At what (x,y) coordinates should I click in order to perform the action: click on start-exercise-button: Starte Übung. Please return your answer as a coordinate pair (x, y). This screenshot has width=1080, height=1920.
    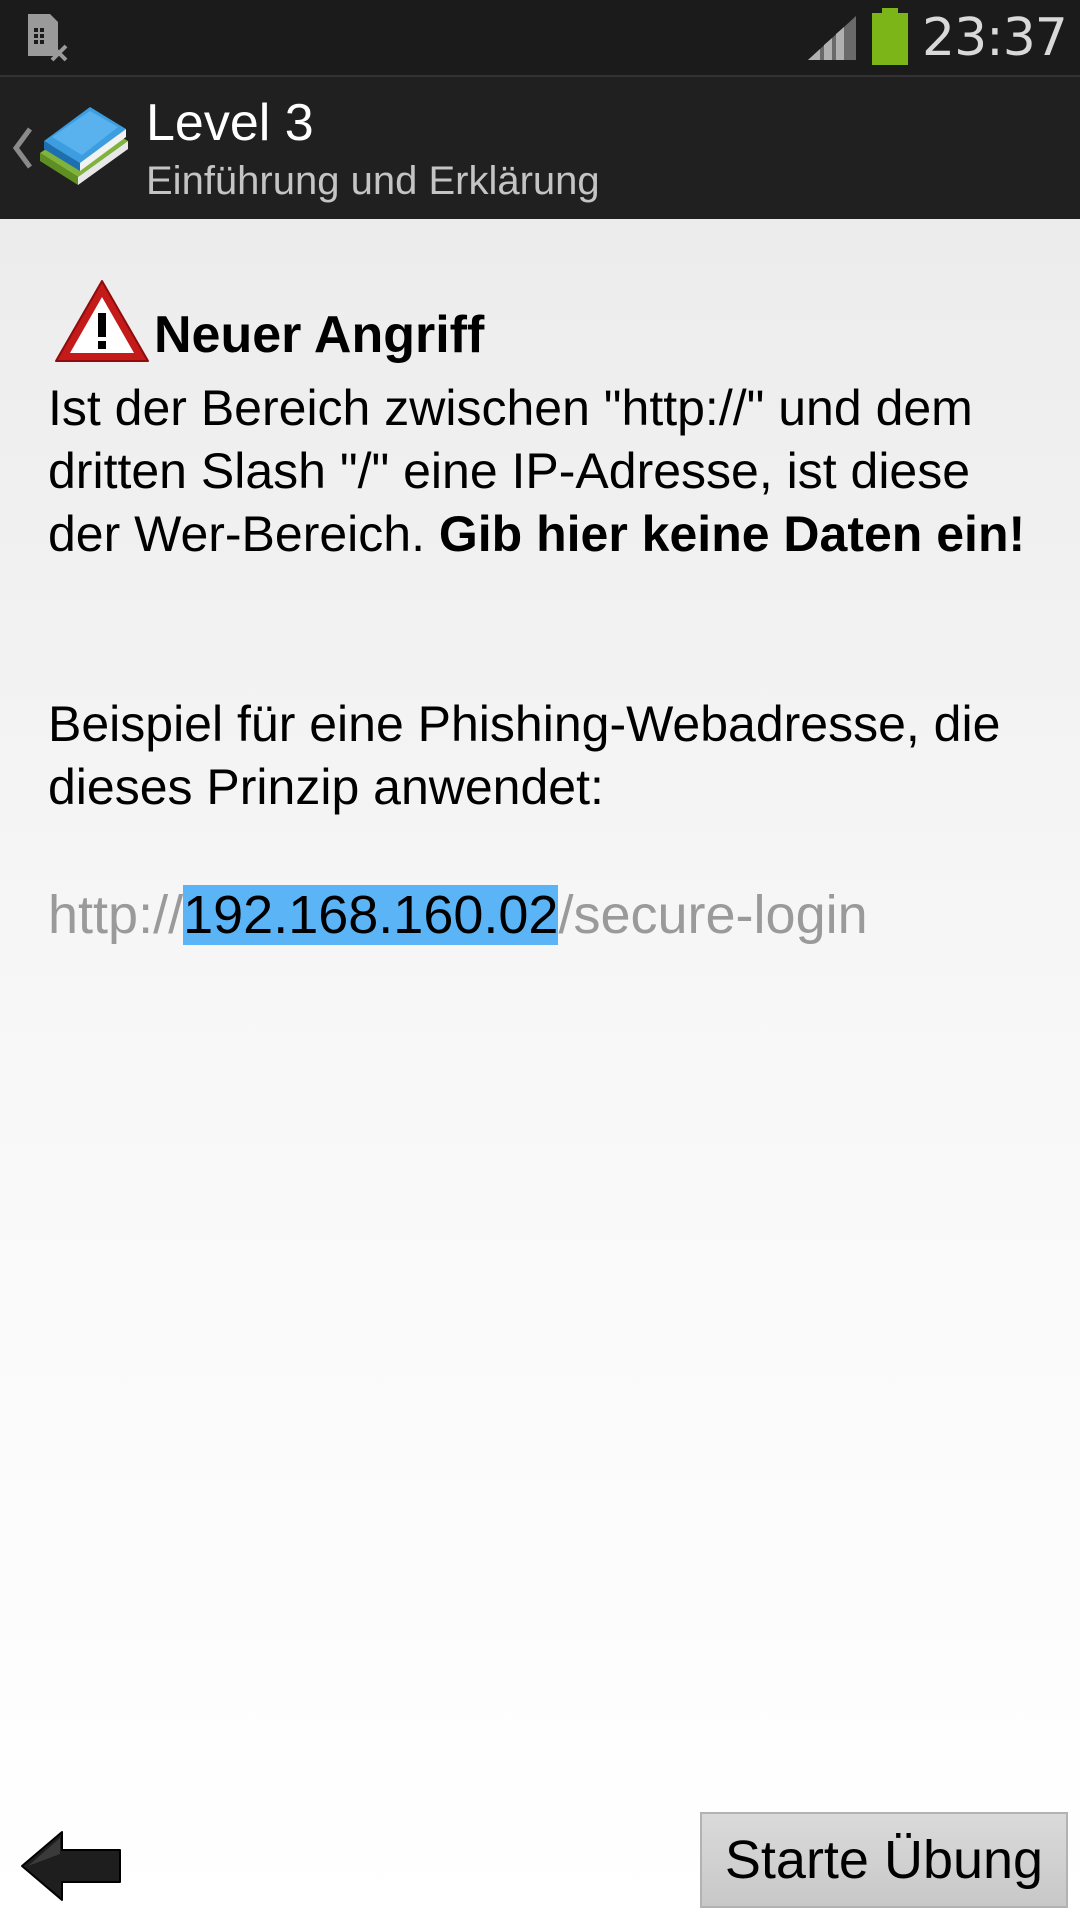
    Looking at the image, I should click on (884, 1860).